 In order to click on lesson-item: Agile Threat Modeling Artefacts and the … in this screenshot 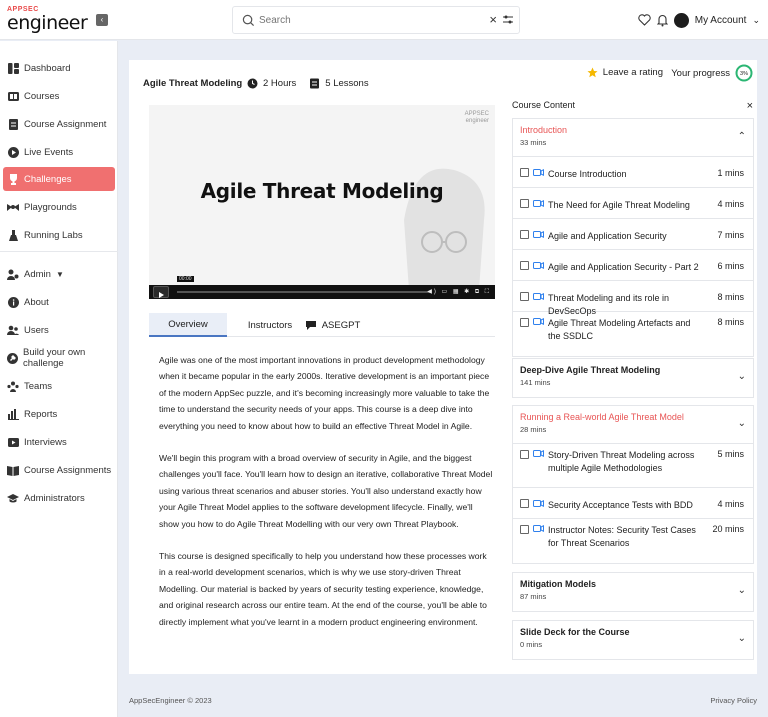, I will do `click(633, 334)`.